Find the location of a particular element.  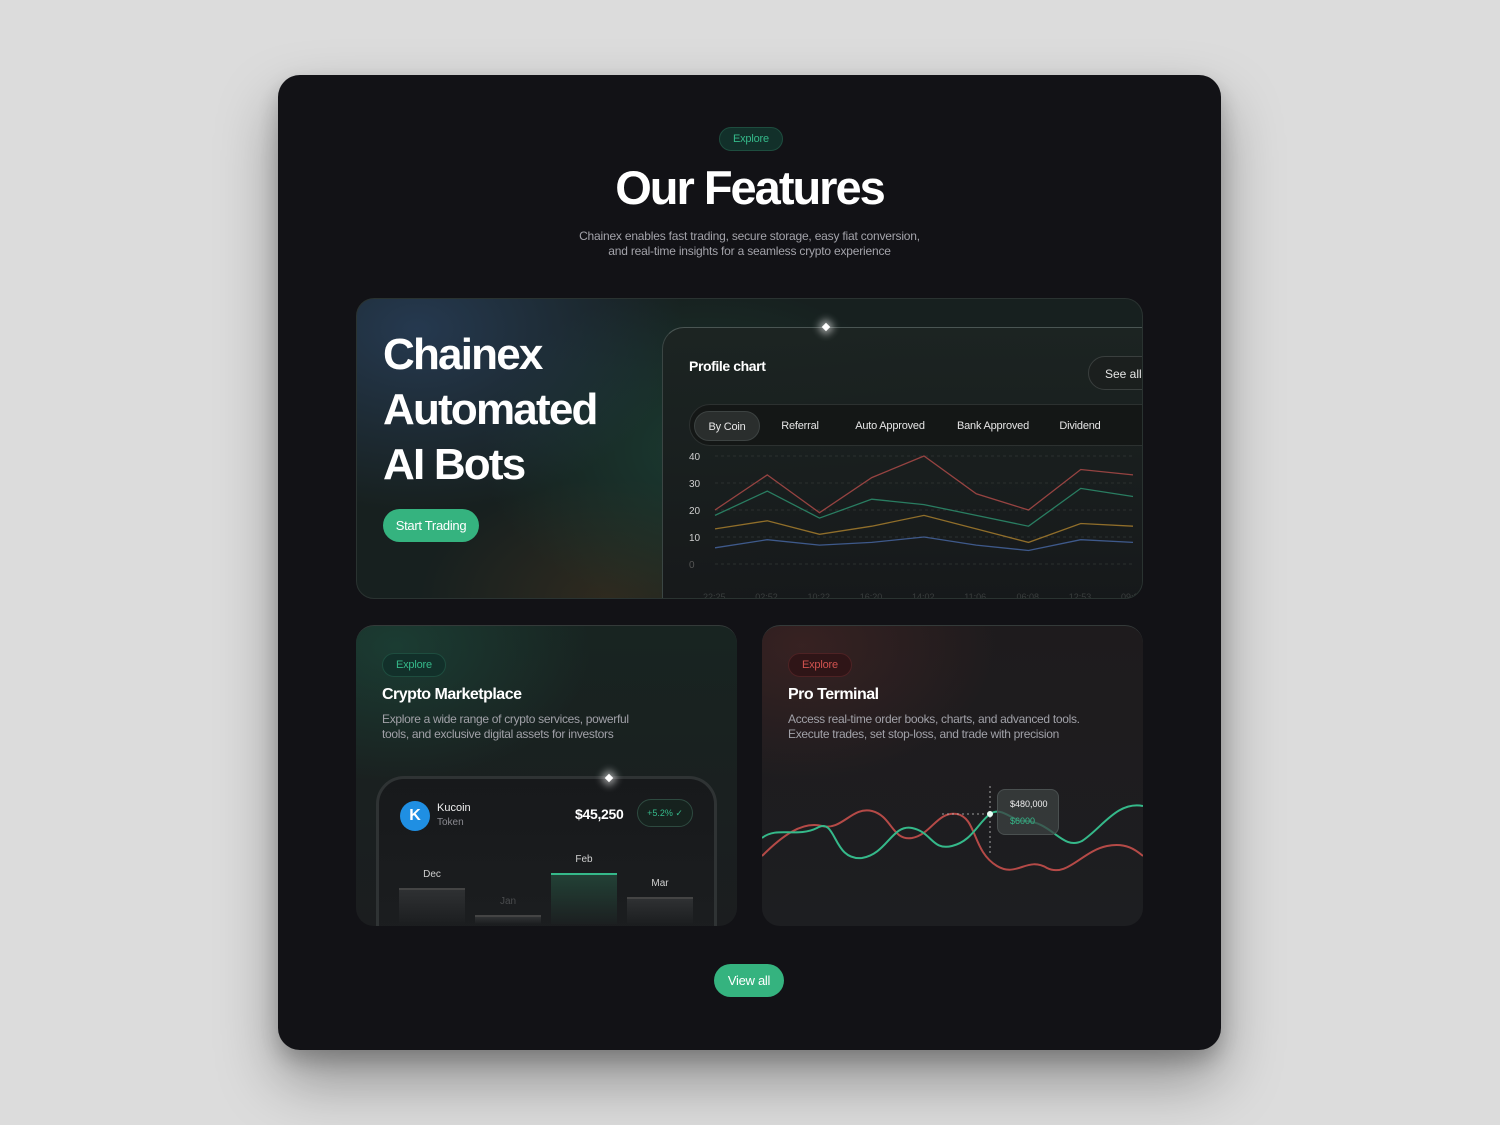

check-circle-icon: ✓ is located at coordinates (679, 813).